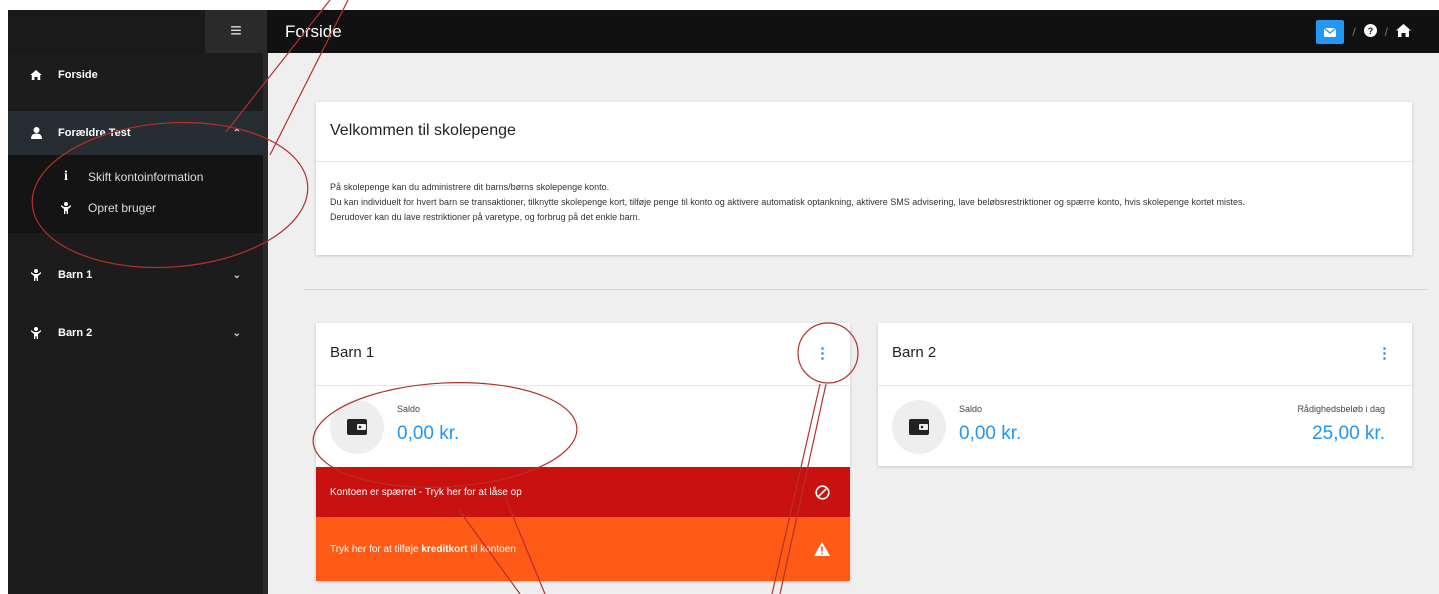  I want to click on question-circle-icon: ?, so click(1370, 32).